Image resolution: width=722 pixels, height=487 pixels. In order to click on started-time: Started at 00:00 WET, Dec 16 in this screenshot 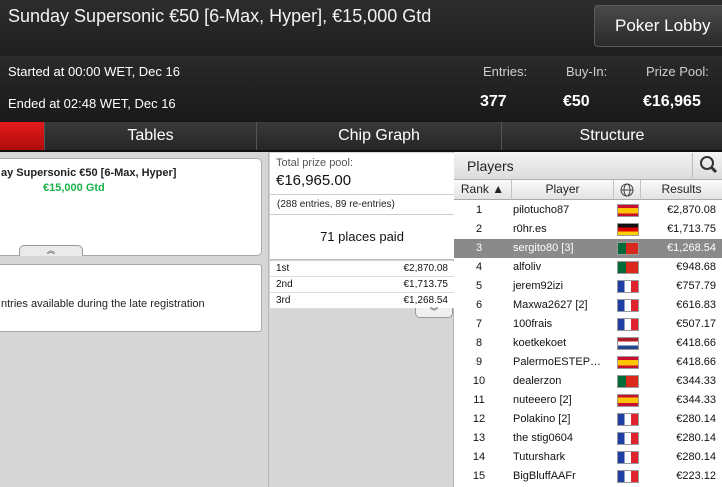, I will do `click(94, 71)`.